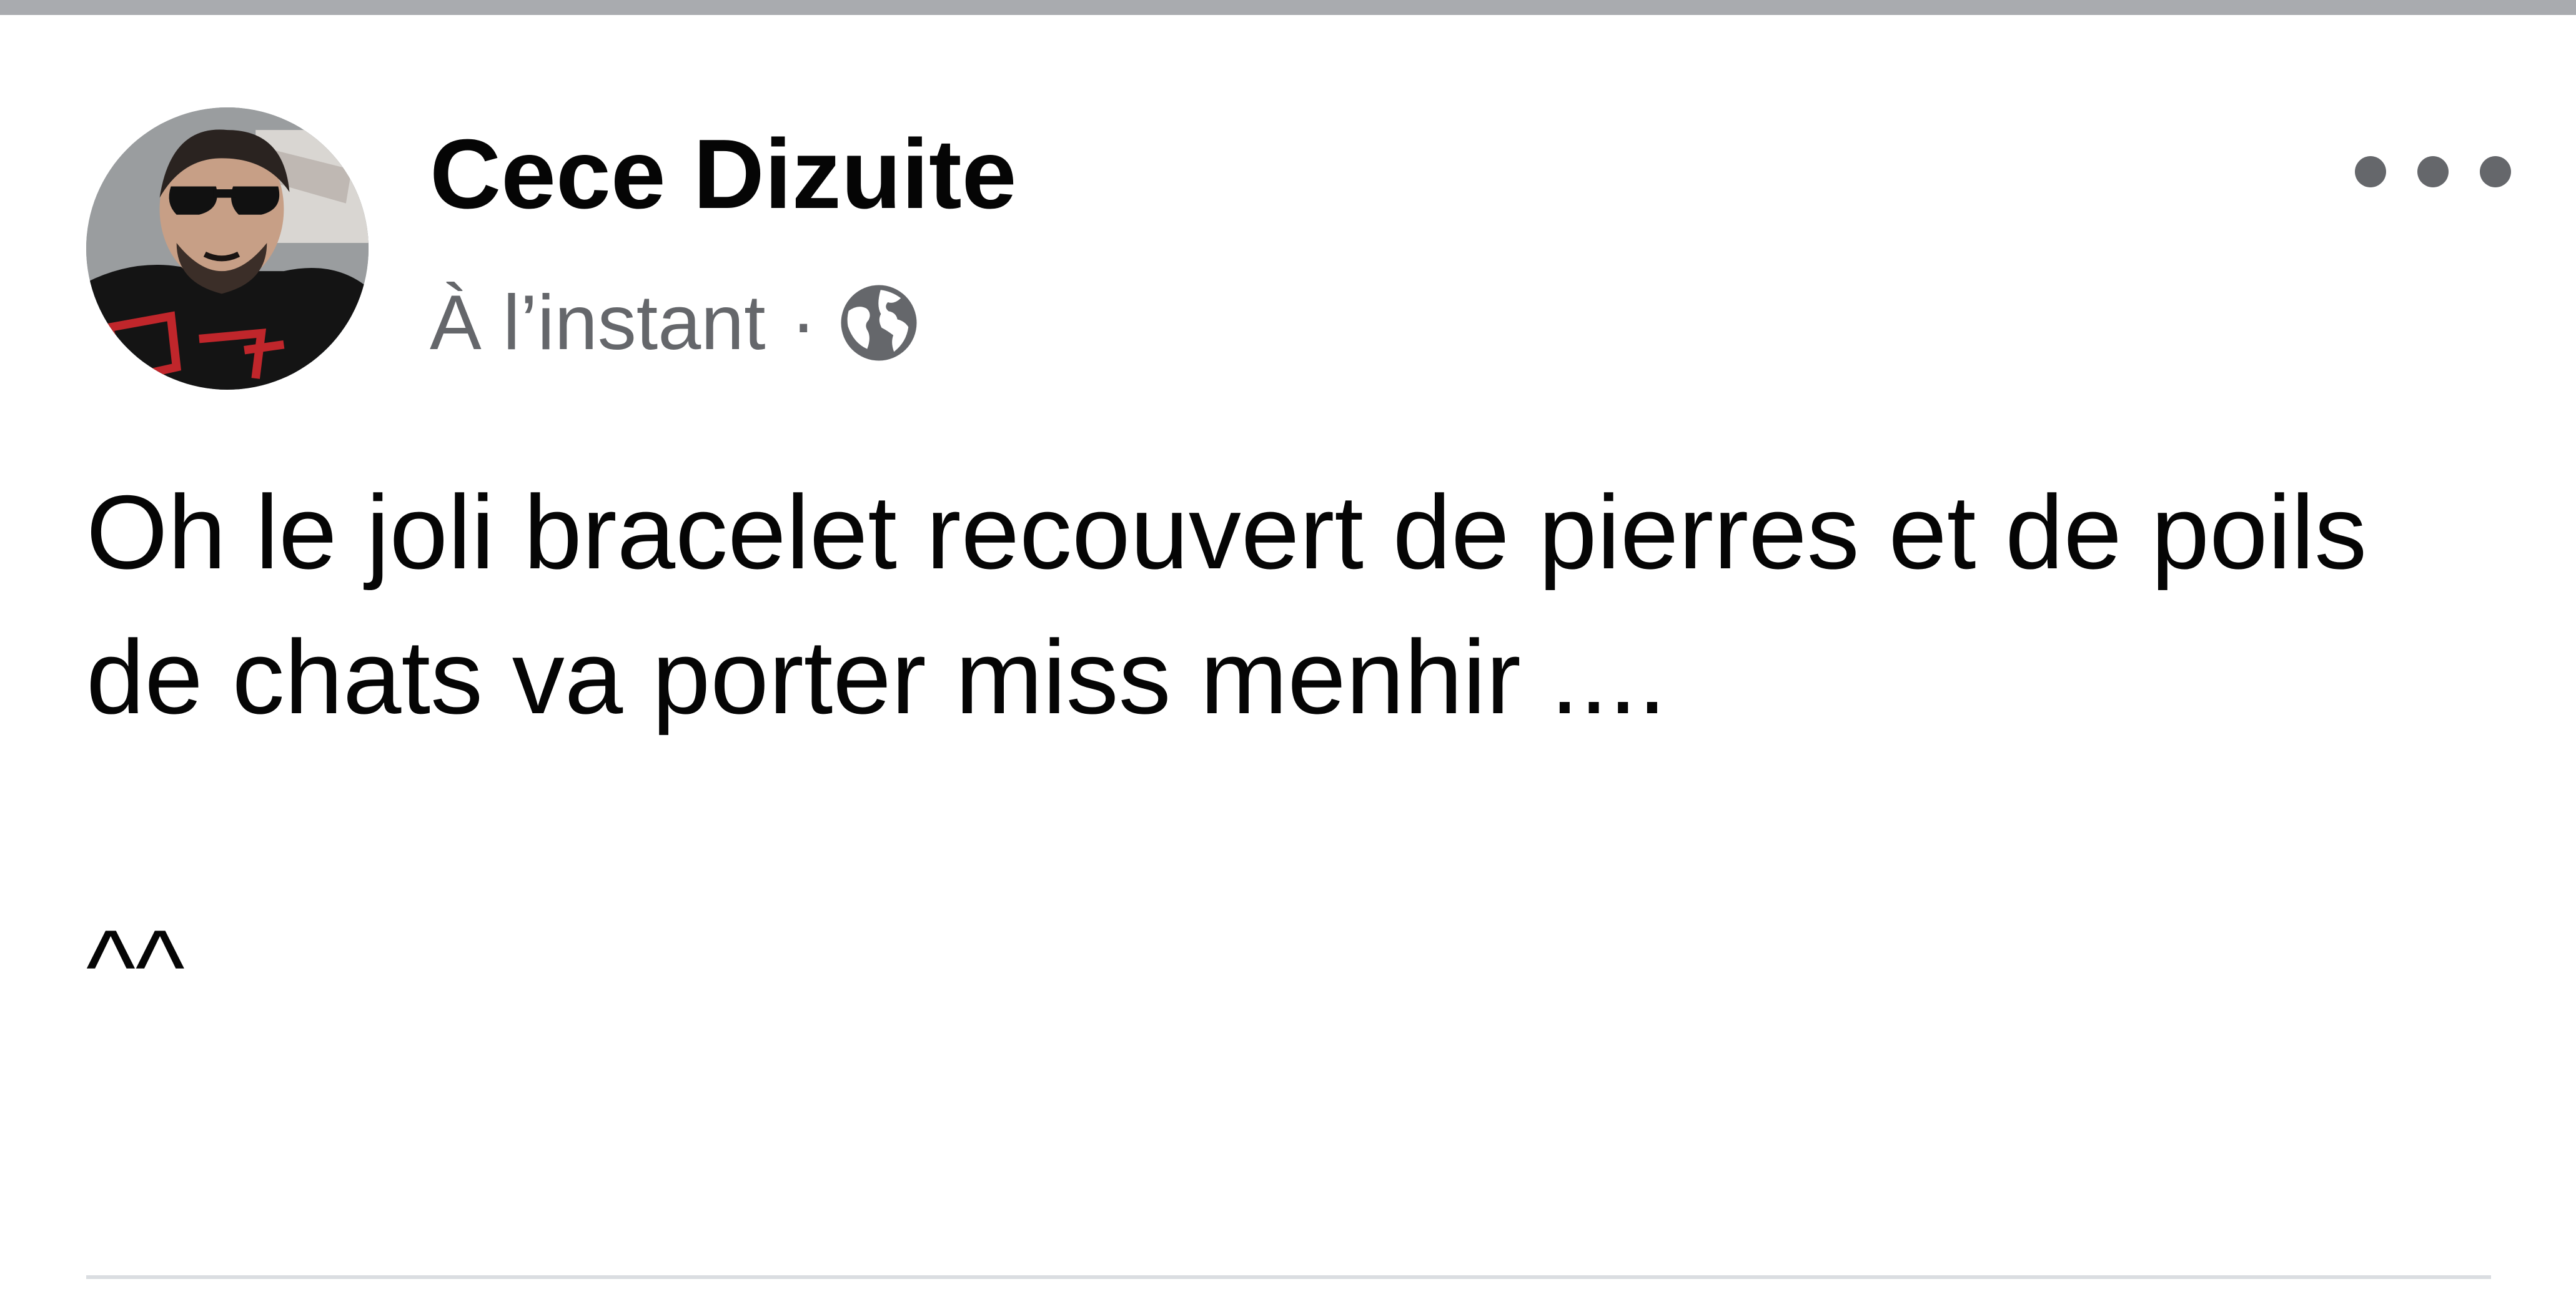 The width and height of the screenshot is (2576, 1294). What do you see at coordinates (723, 174) in the screenshot?
I see `author-name: Cece Dizuite` at bounding box center [723, 174].